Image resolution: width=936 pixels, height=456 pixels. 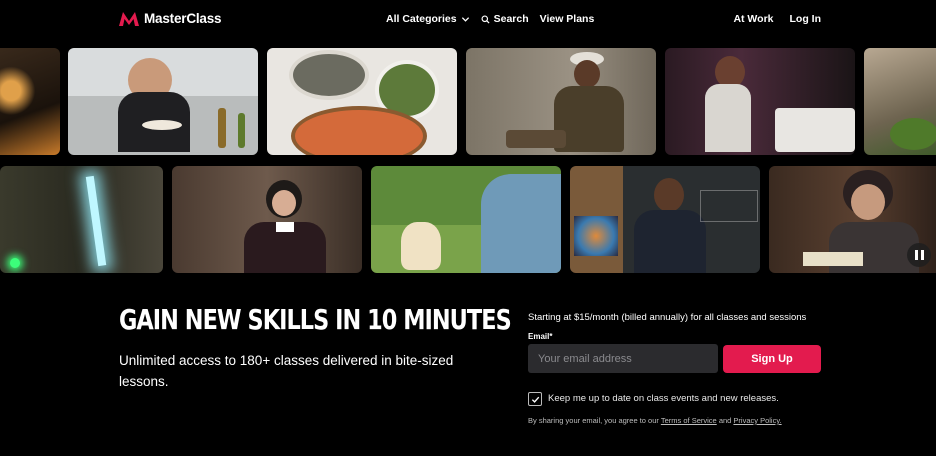 What do you see at coordinates (183, 18) in the screenshot?
I see `brand-name: MasterClass` at bounding box center [183, 18].